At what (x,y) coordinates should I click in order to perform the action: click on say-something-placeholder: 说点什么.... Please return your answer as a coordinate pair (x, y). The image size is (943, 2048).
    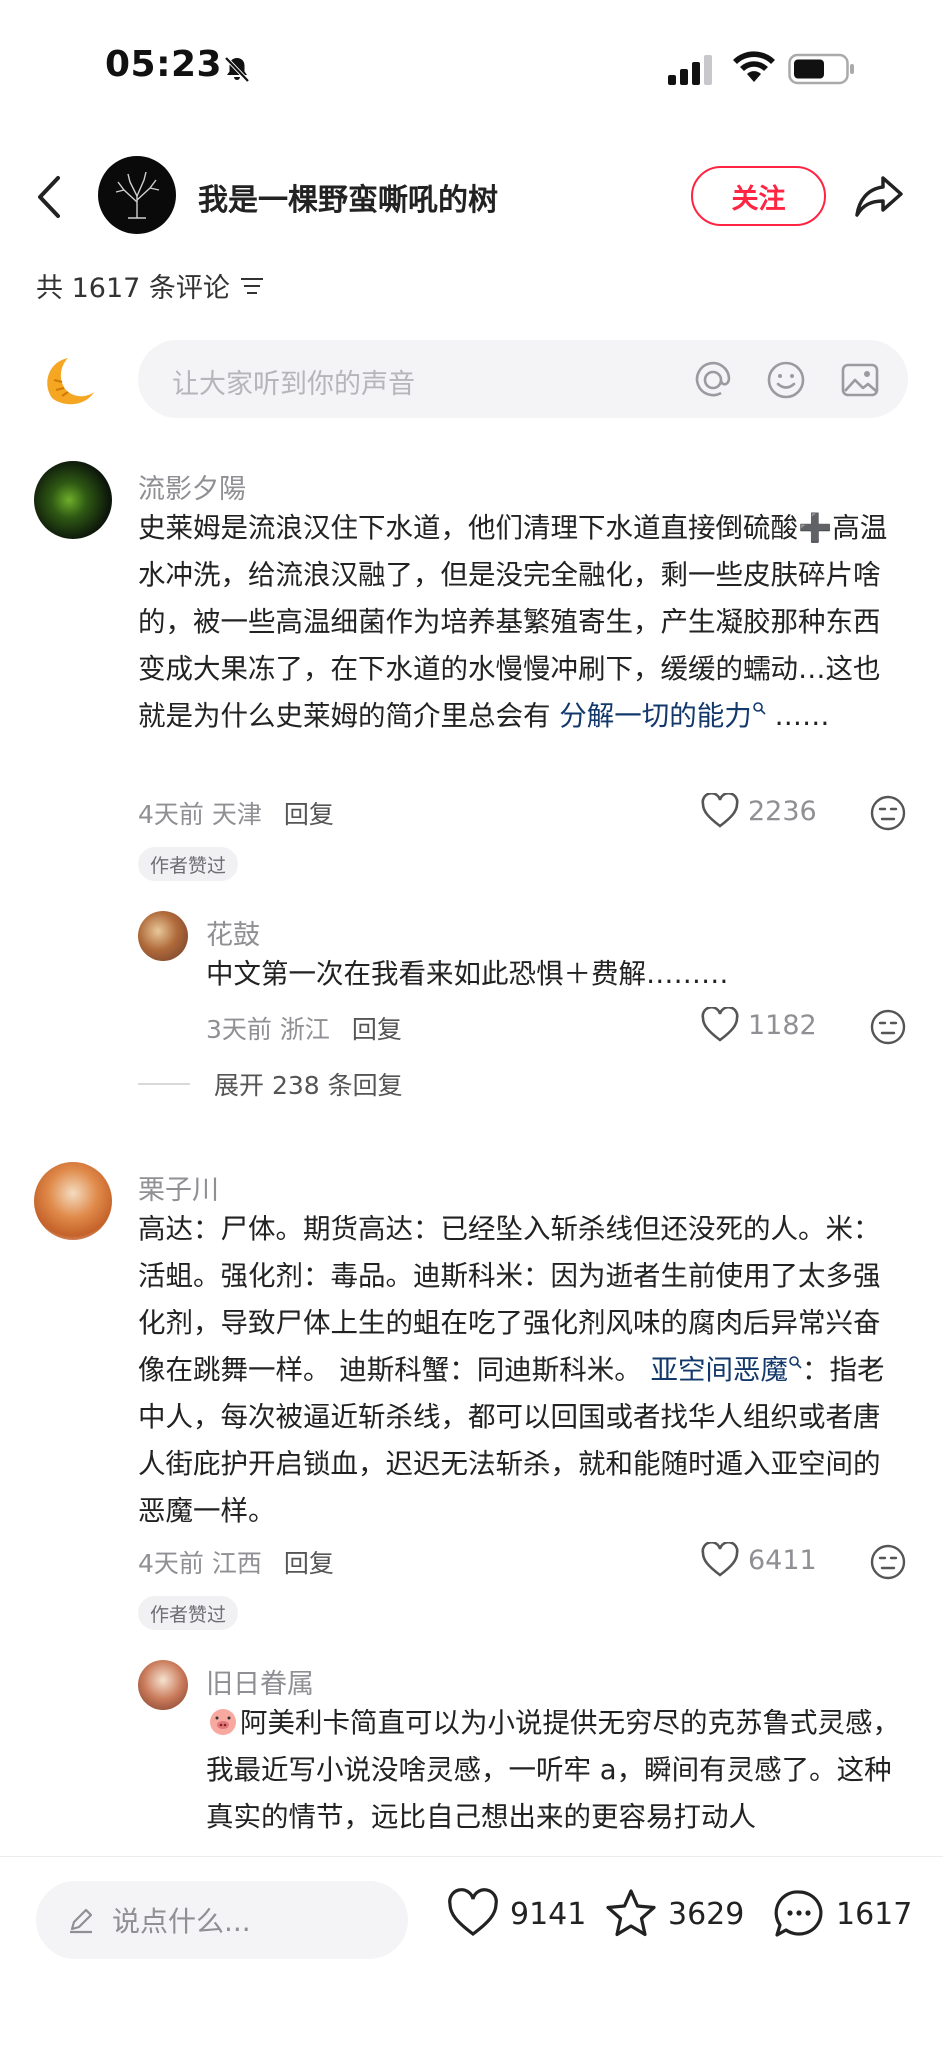
    Looking at the image, I should click on (181, 1921).